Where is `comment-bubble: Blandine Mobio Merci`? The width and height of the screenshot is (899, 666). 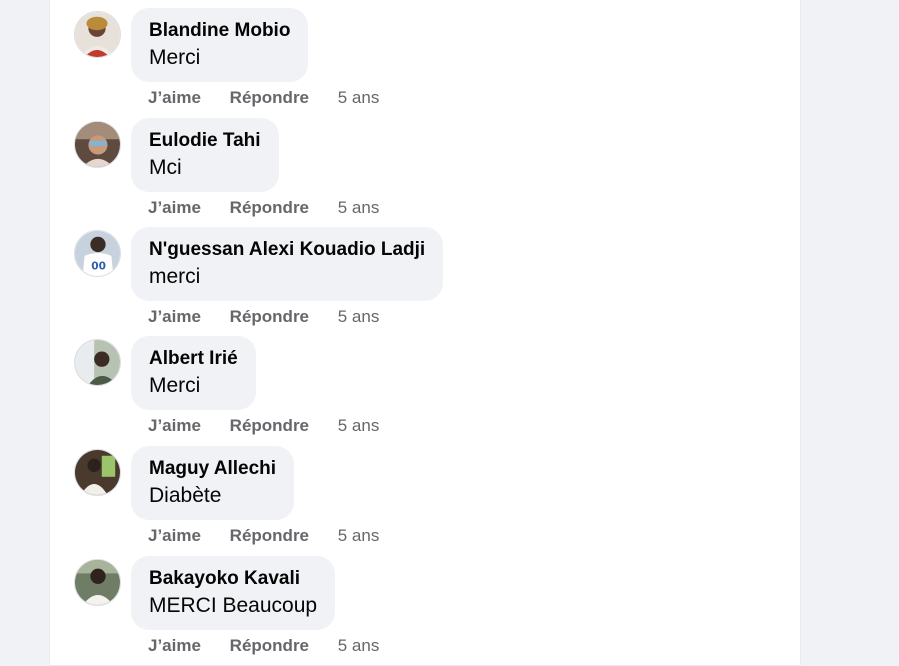
comment-bubble: Blandine Mobio Merci is located at coordinates (220, 45).